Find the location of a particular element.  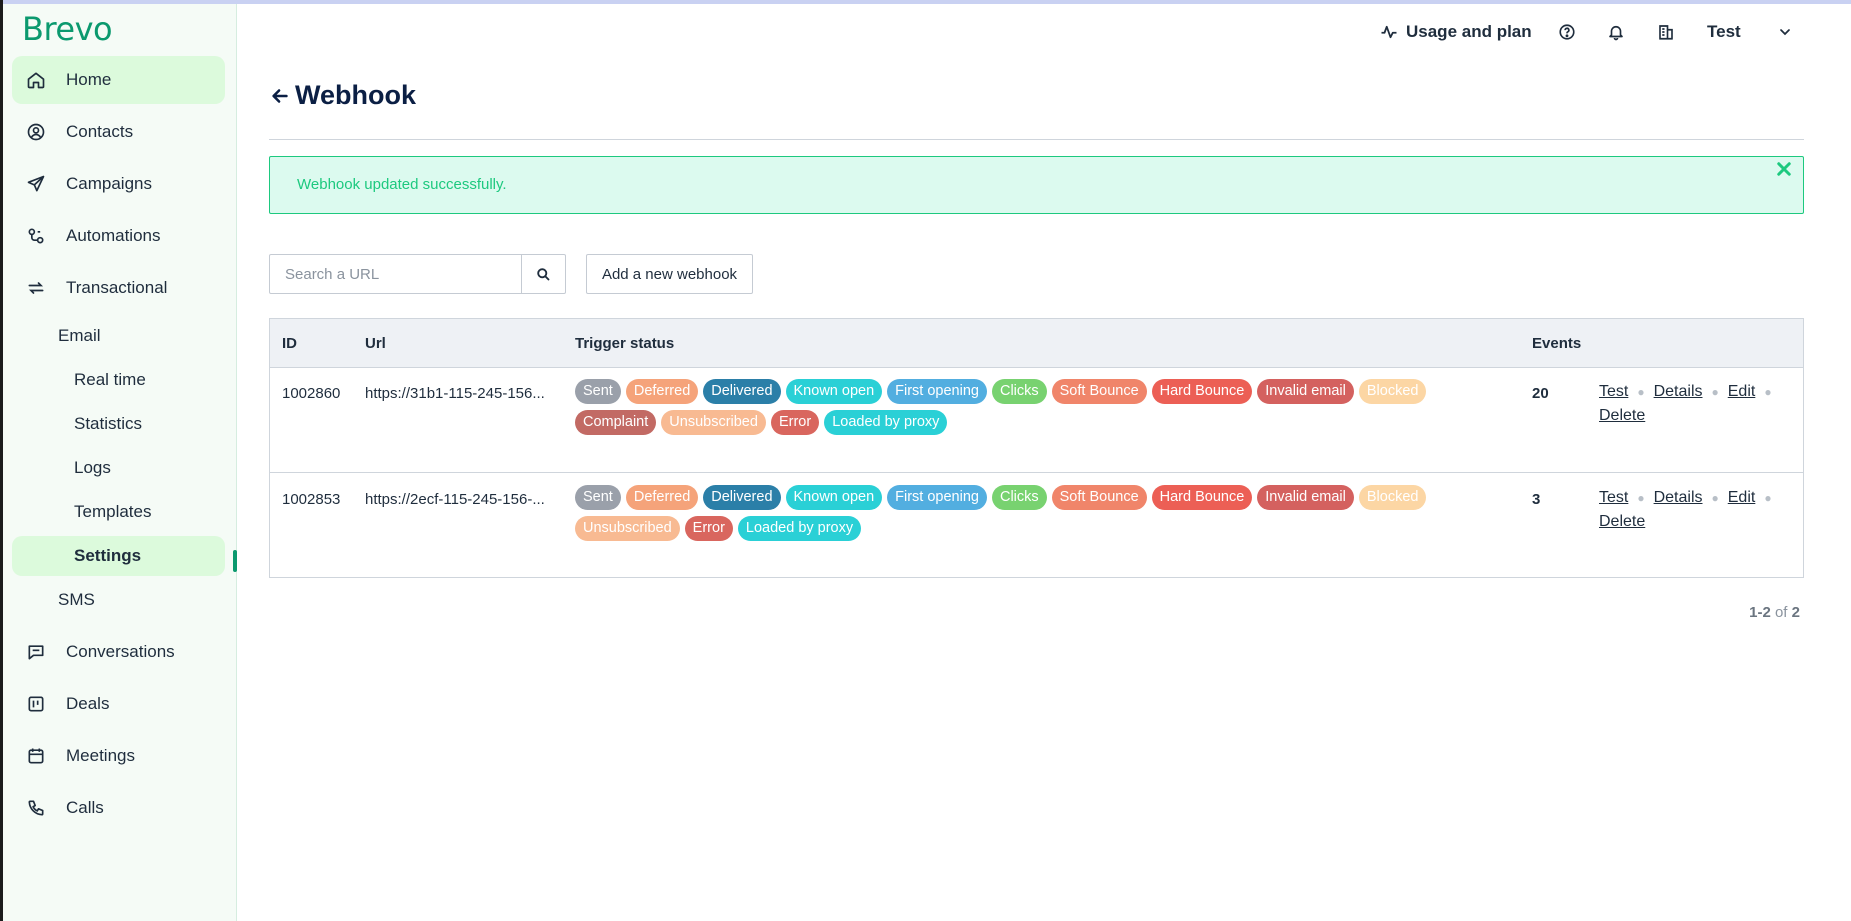

page-title: Webhook is located at coordinates (355, 95).